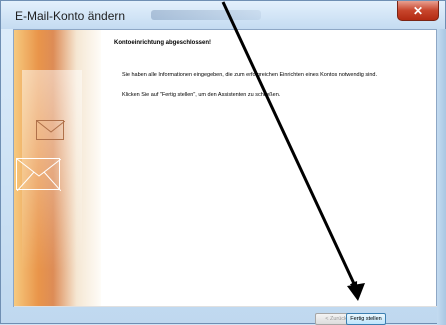 This screenshot has height=325, width=446. Describe the element at coordinates (366, 319) in the screenshot. I see `finish-button: Fertig stellen` at that location.